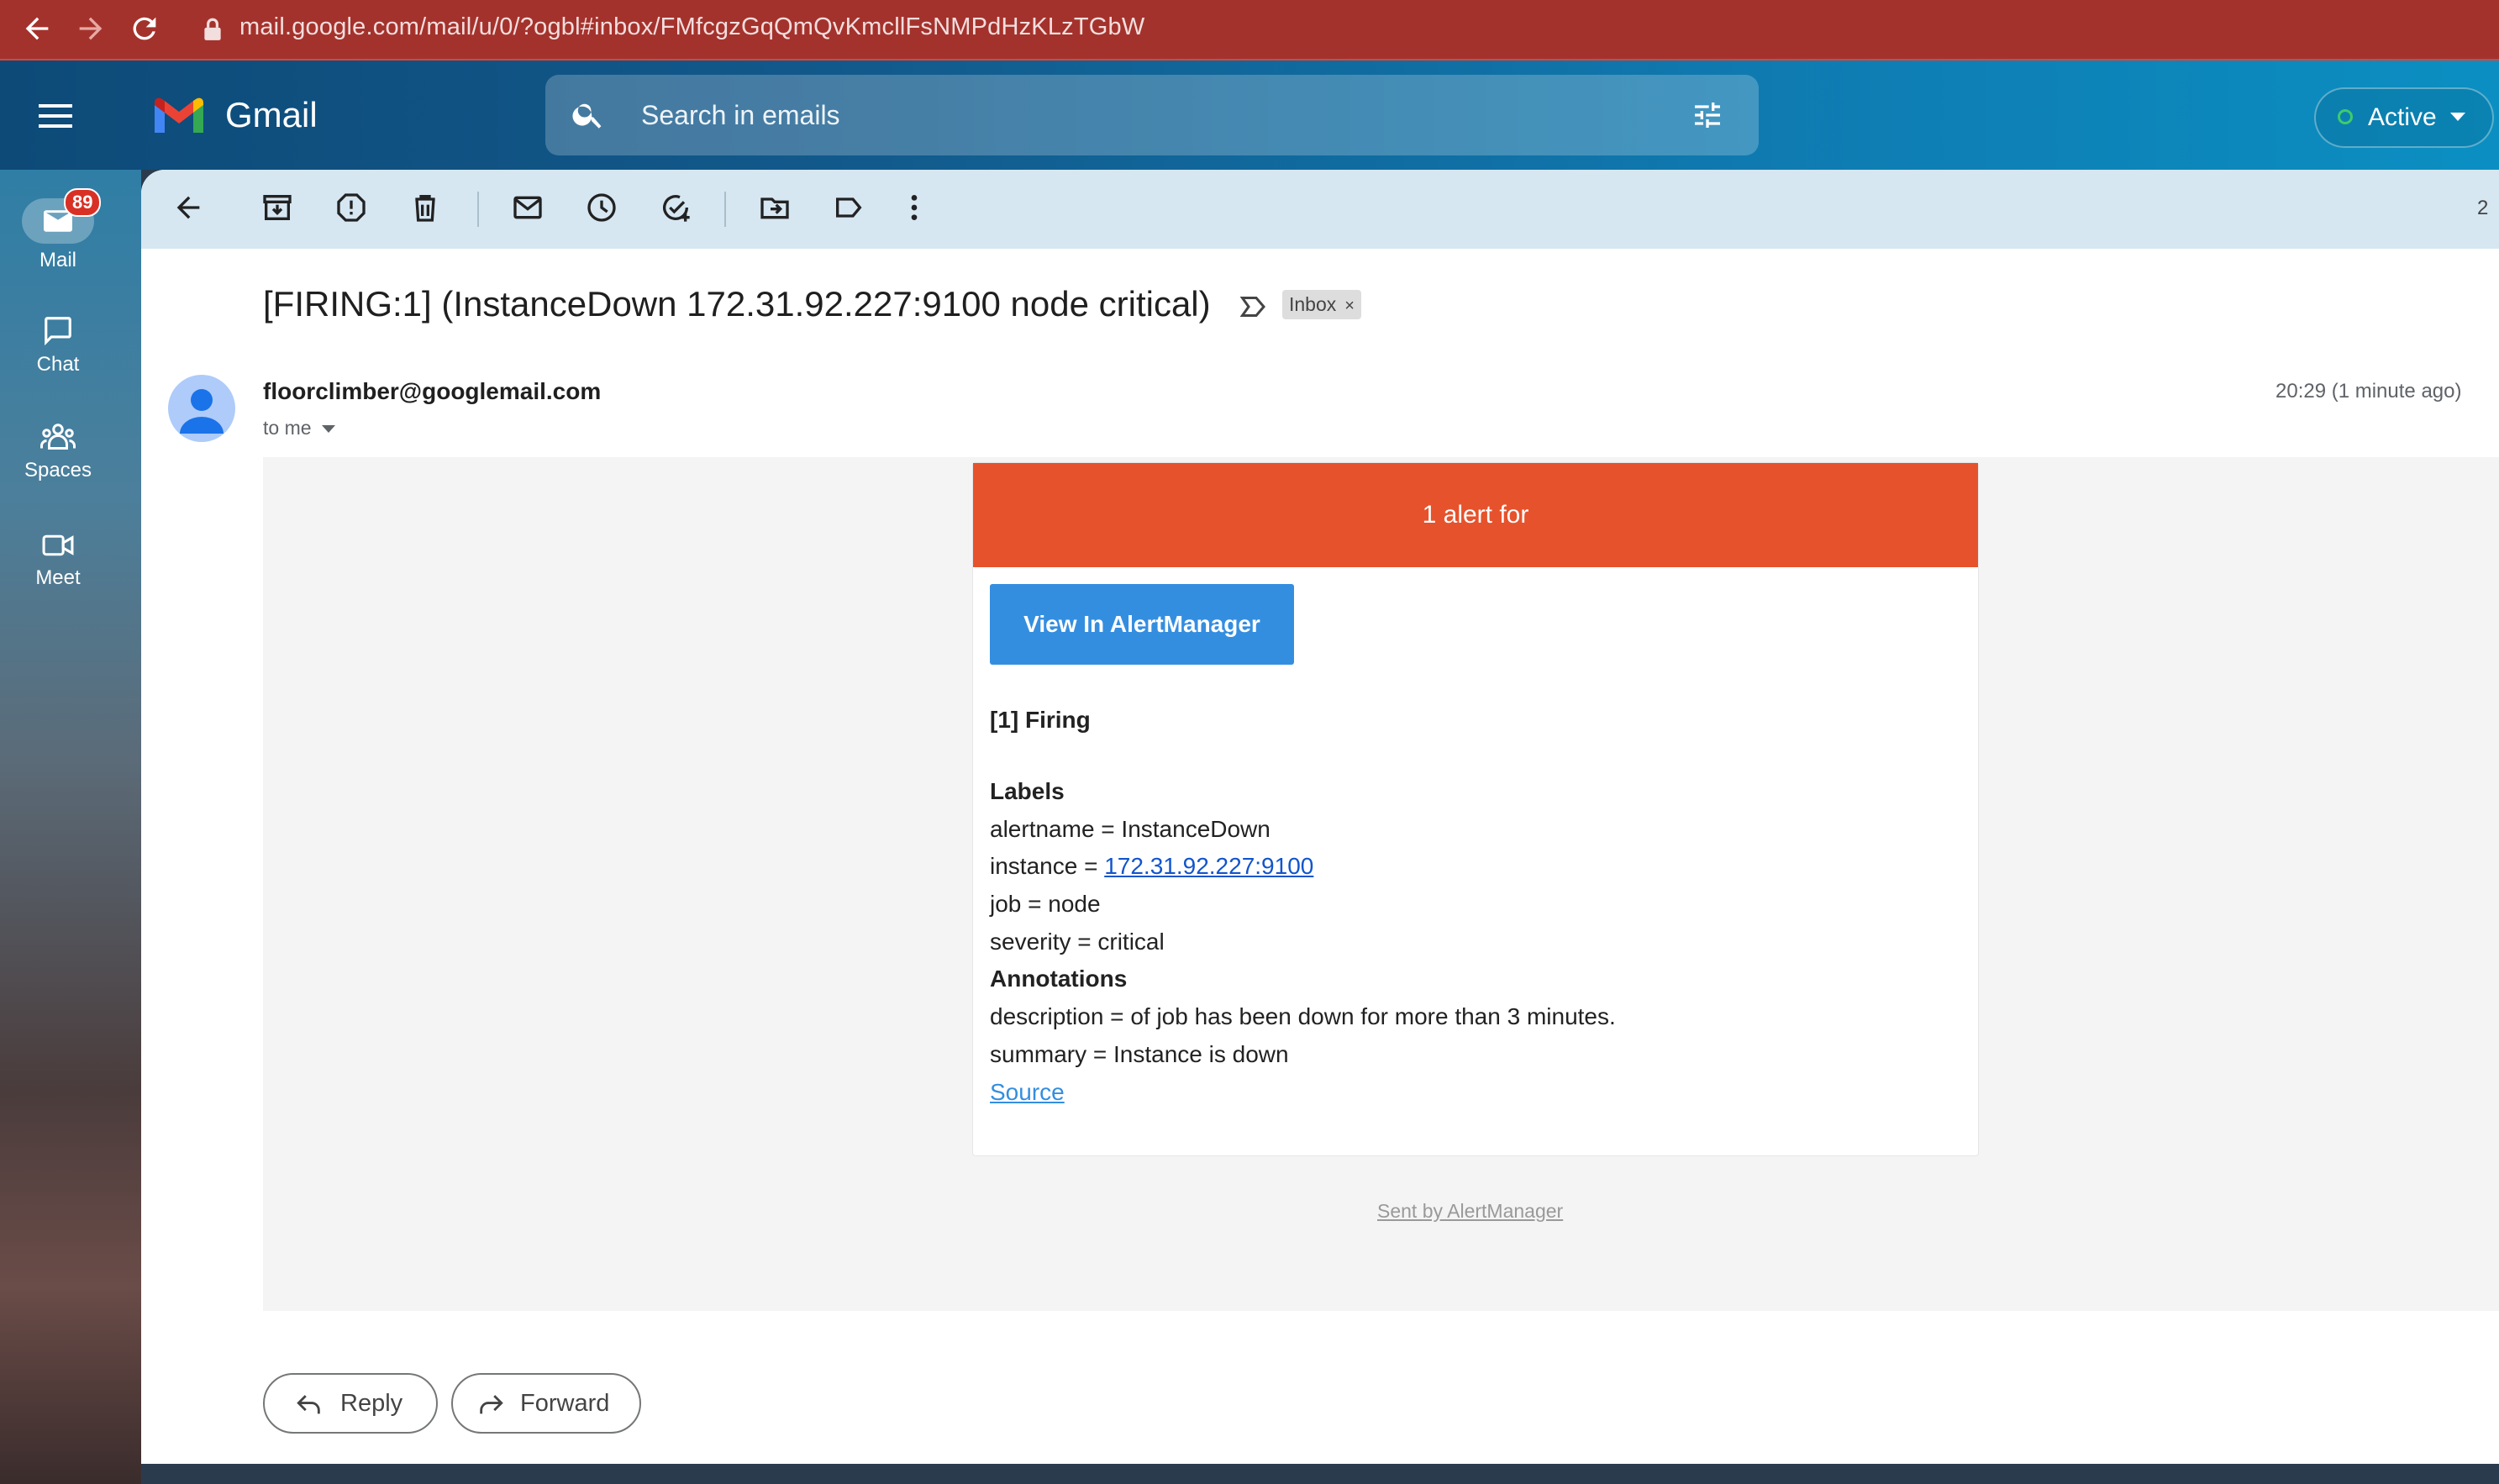 The image size is (2499, 1484). I want to click on rail-label-chat: Chat, so click(58, 365).